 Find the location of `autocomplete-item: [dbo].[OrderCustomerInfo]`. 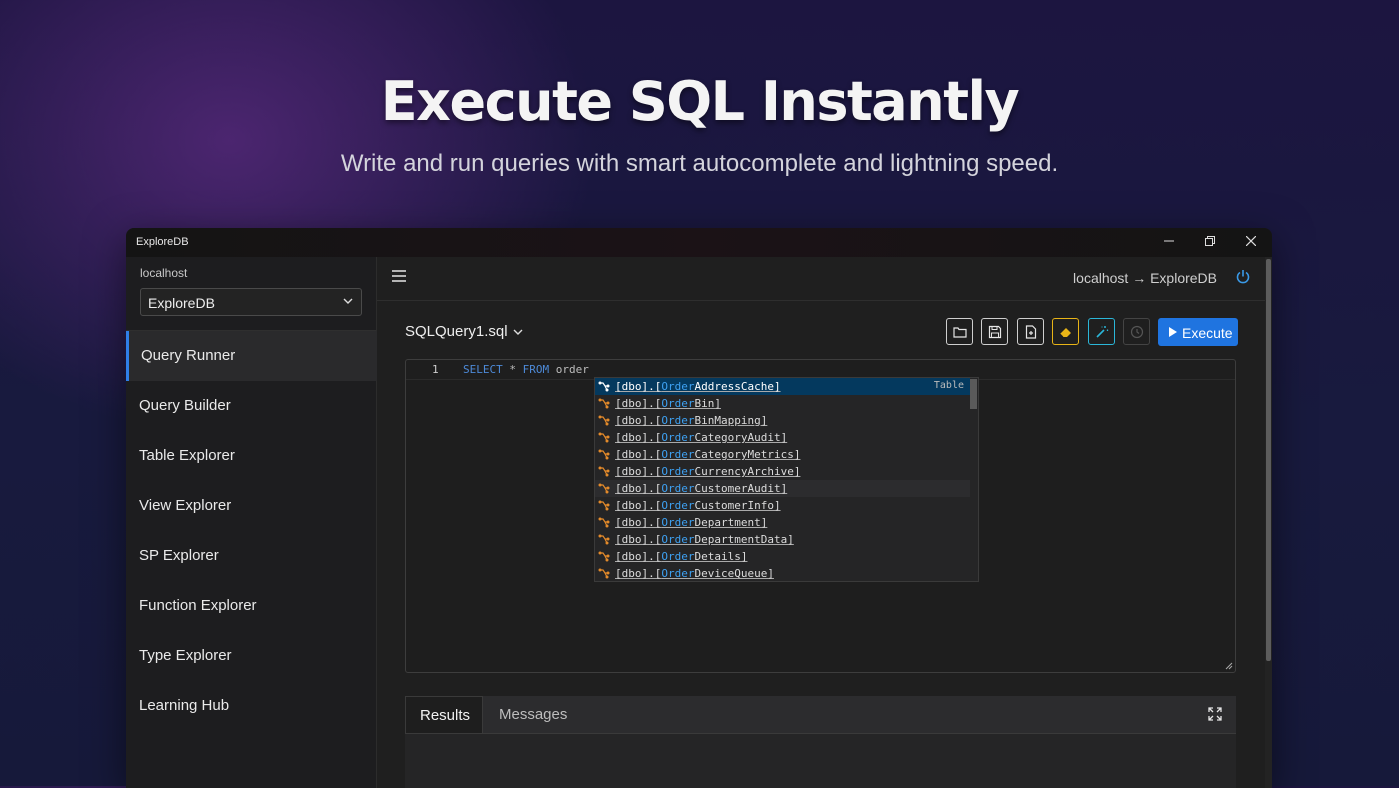

autocomplete-item: [dbo].[OrderCustomerInfo] is located at coordinates (782, 505).